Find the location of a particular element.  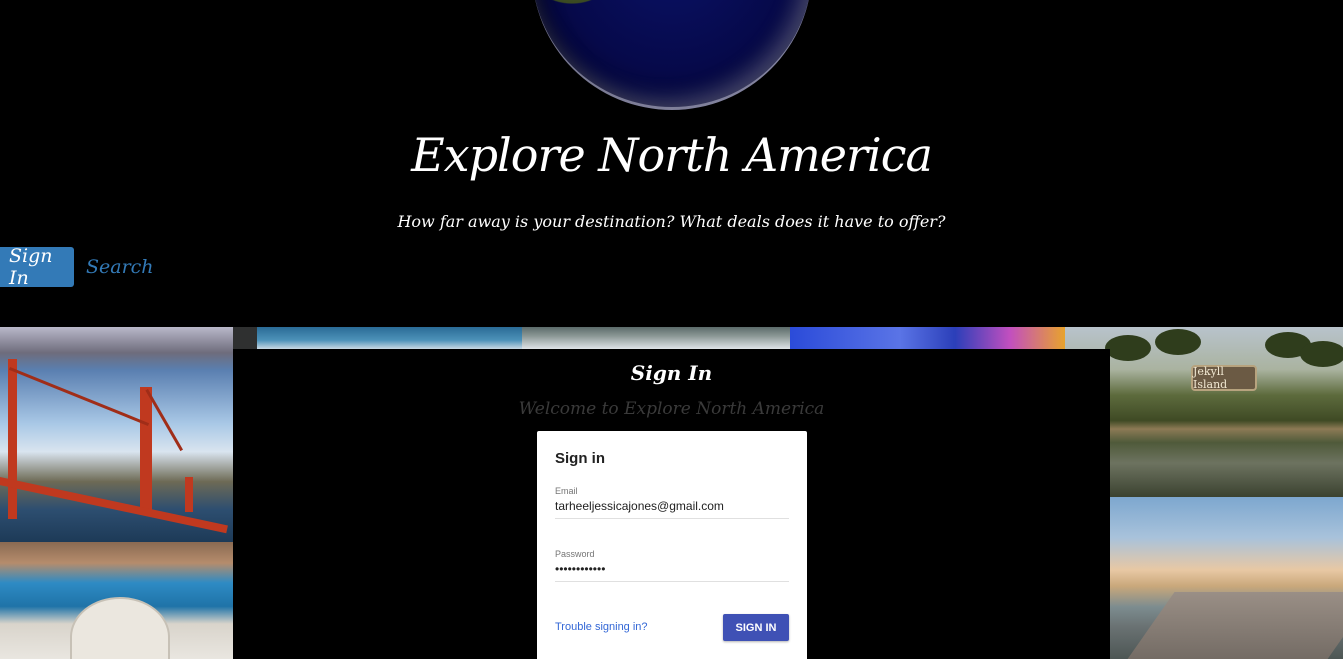

nav-signin-tab: Sign In is located at coordinates (37, 267).